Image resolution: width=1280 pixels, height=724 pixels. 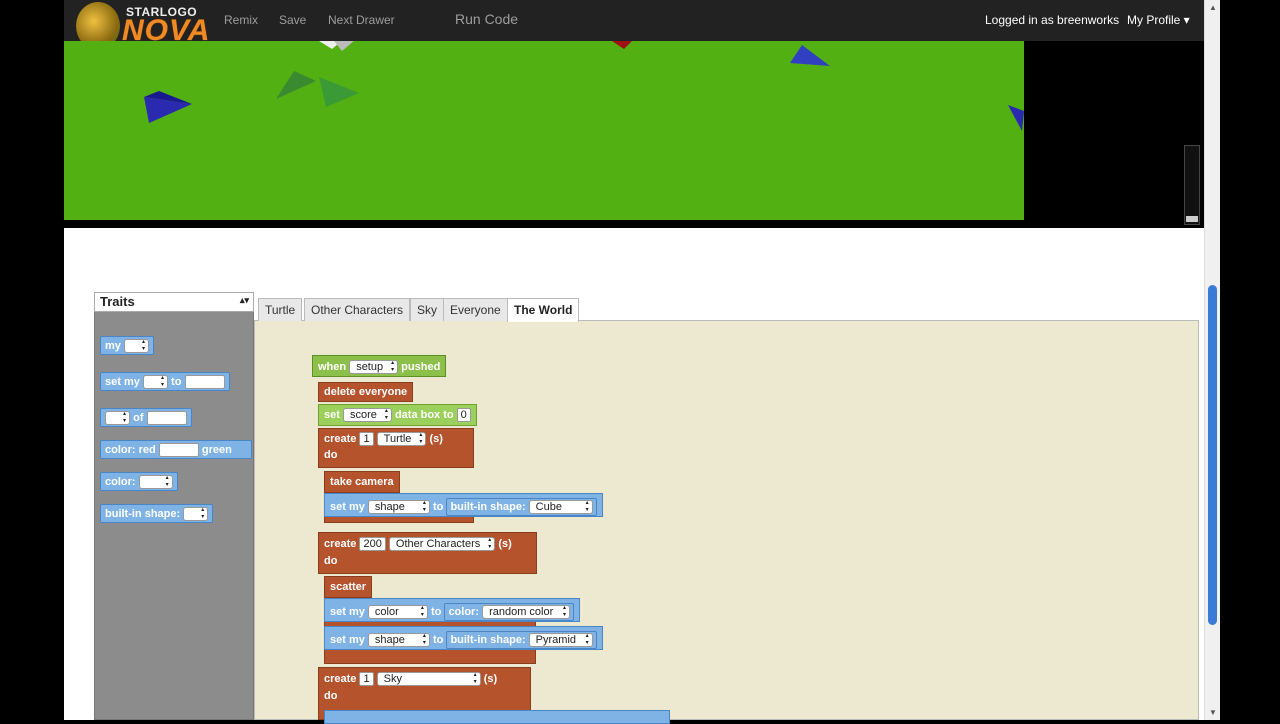 What do you see at coordinates (379, 366) in the screenshot?
I see `when-pushed-block: when setup pushed` at bounding box center [379, 366].